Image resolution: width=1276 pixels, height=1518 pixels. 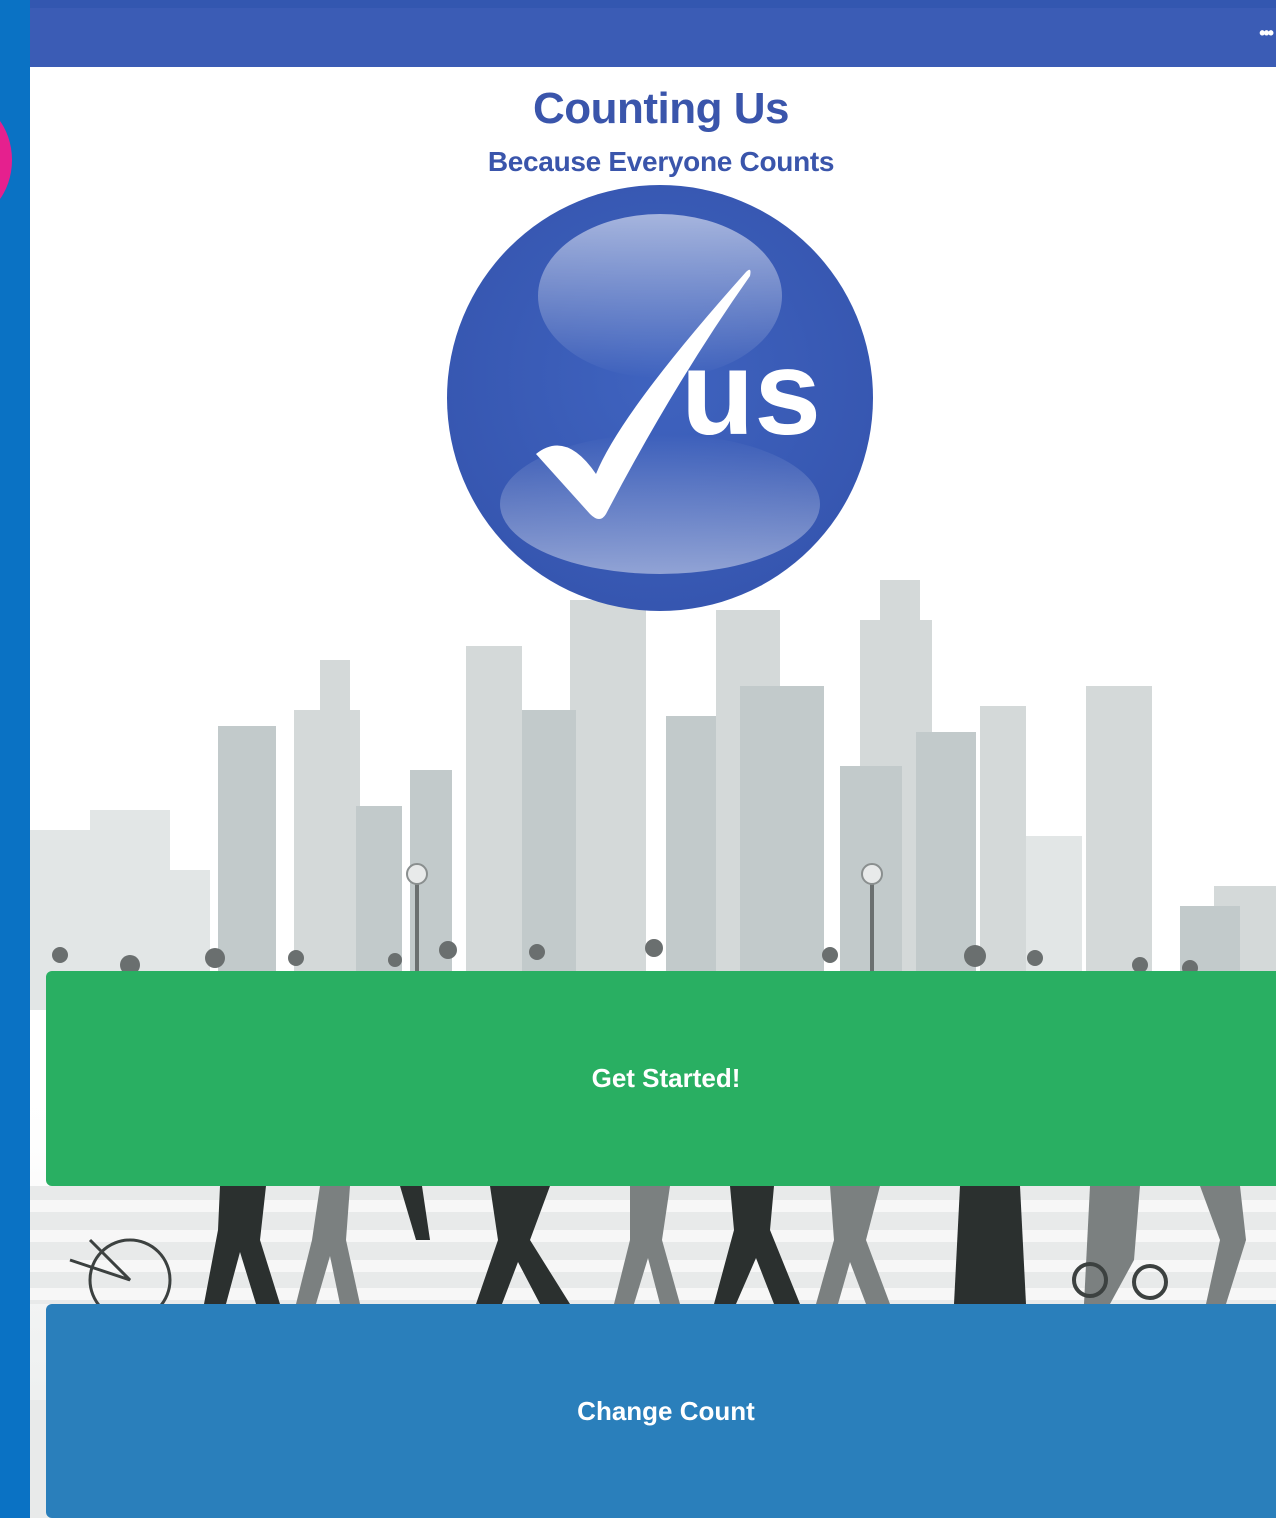 What do you see at coordinates (661, 161) in the screenshot?
I see `page-subtitle: Because Everyone Counts` at bounding box center [661, 161].